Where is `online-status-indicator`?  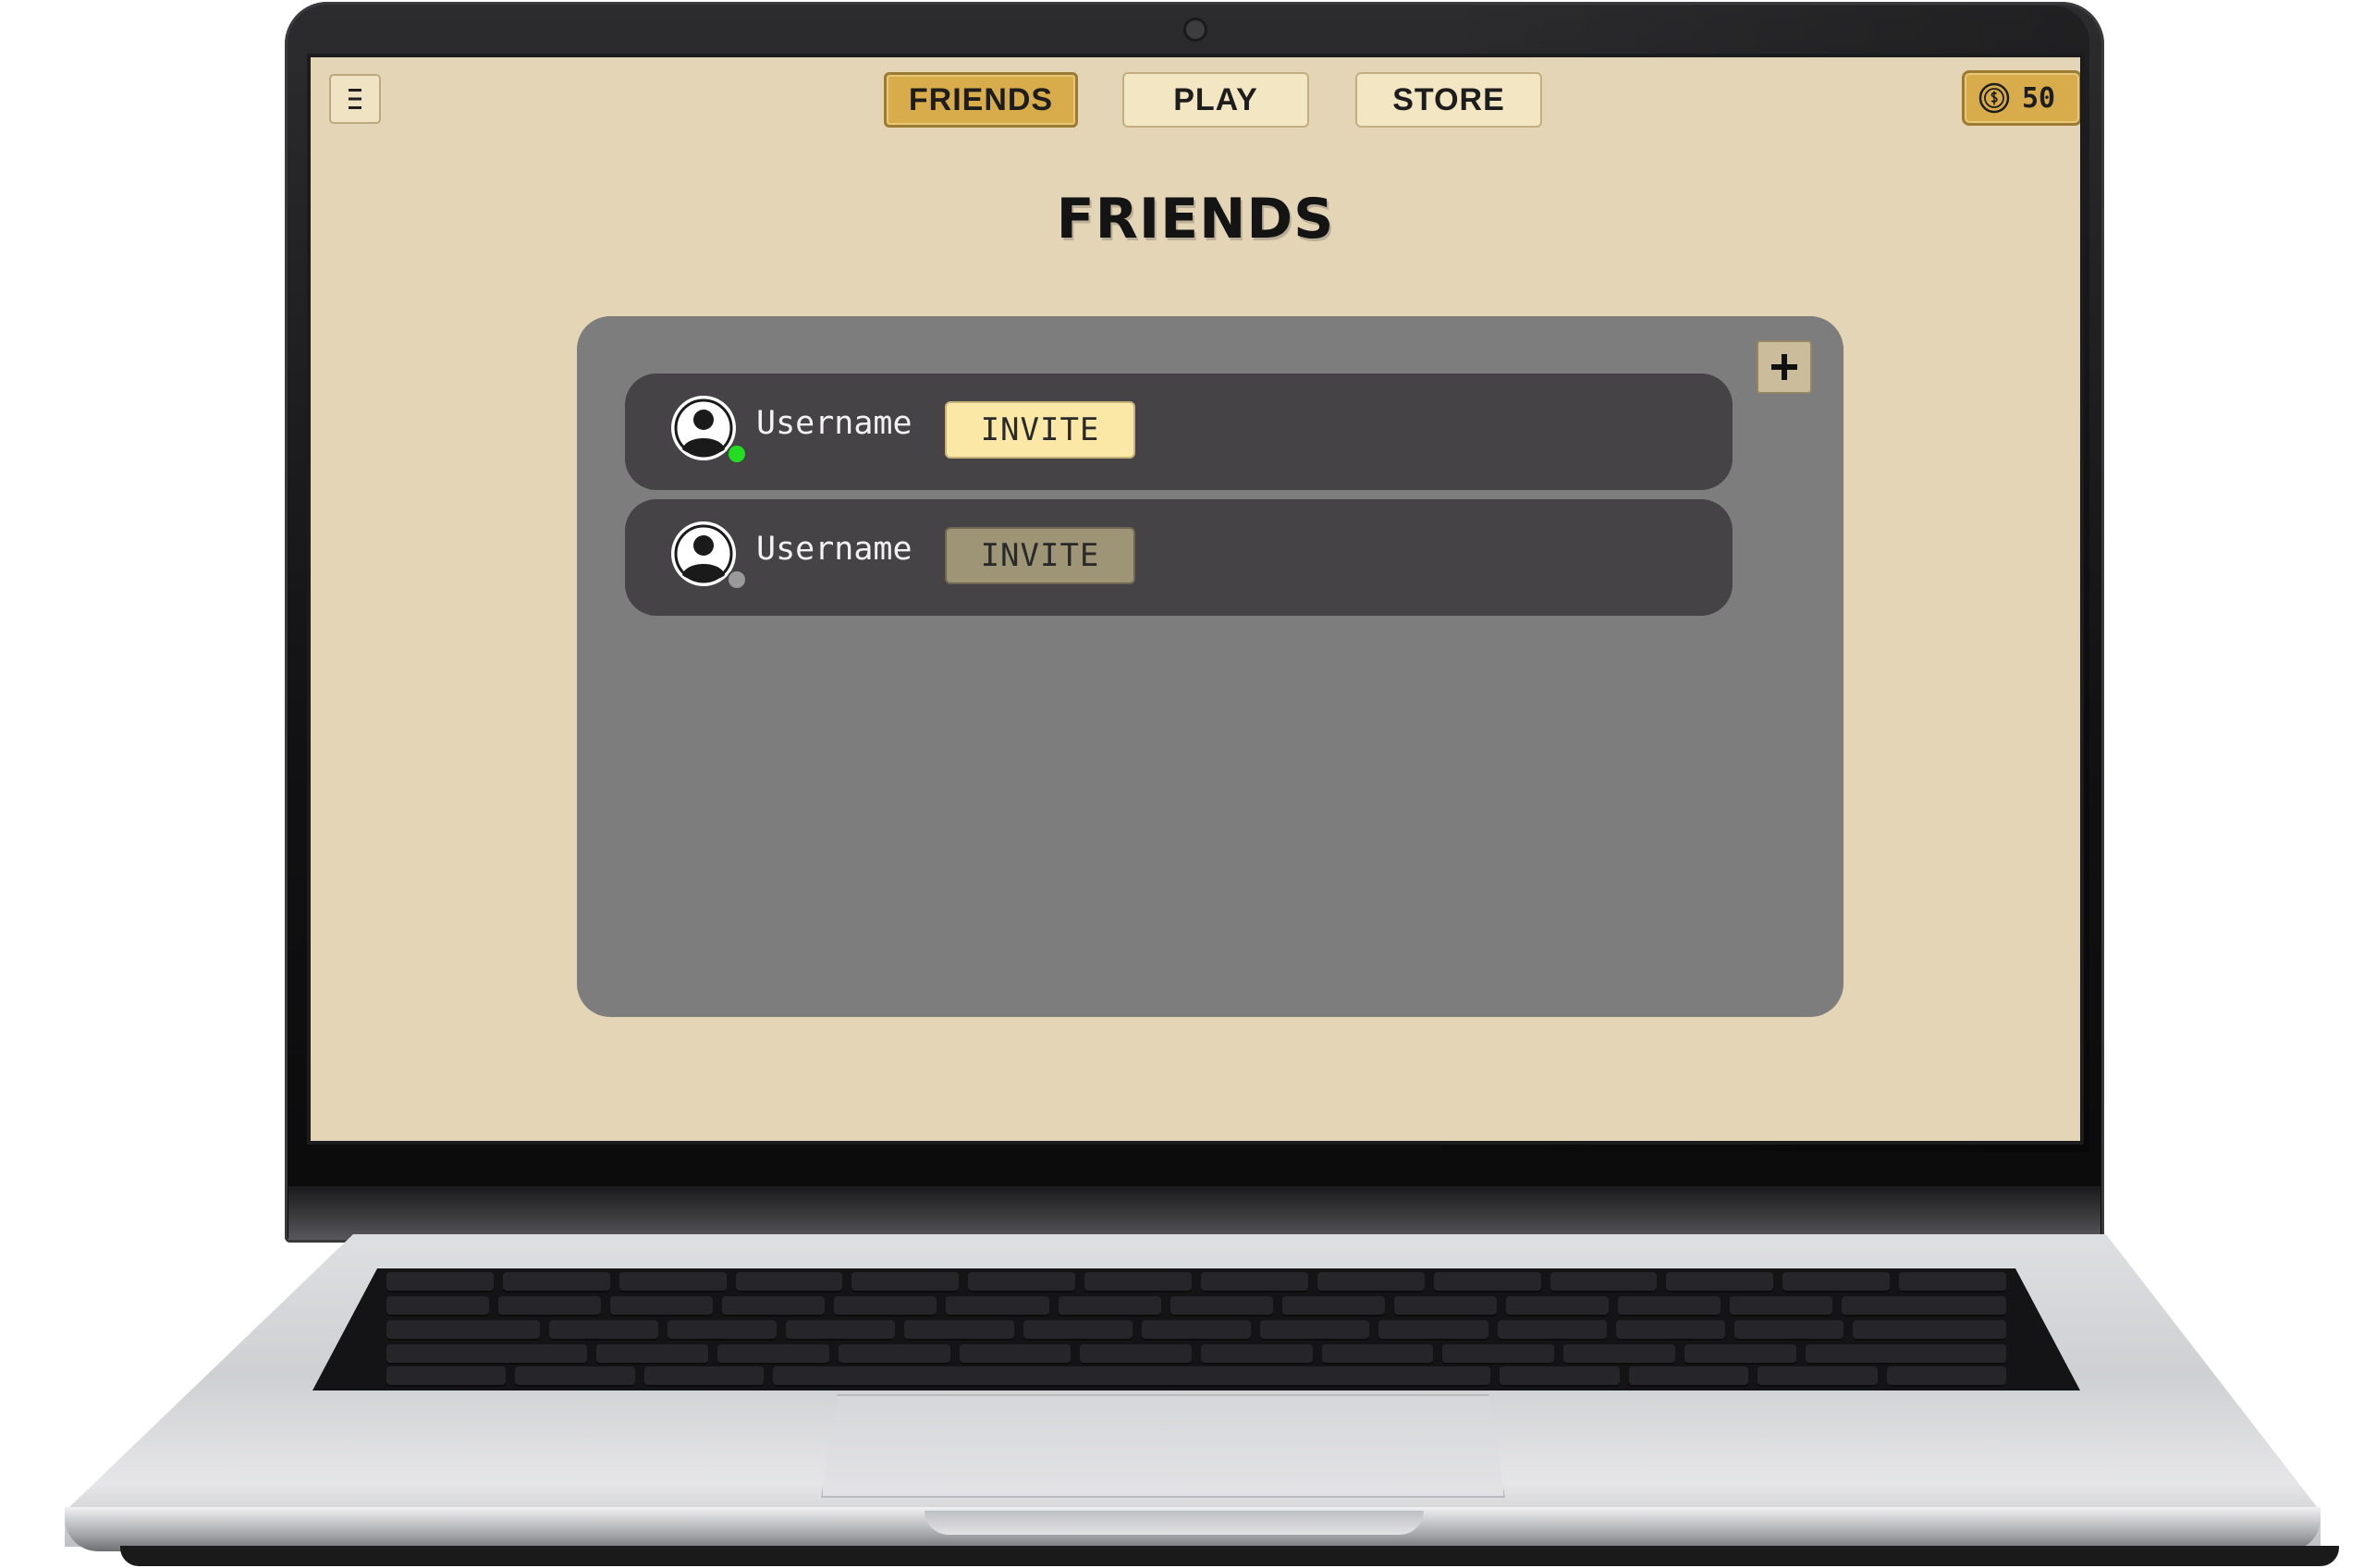
online-status-indicator is located at coordinates (737, 454).